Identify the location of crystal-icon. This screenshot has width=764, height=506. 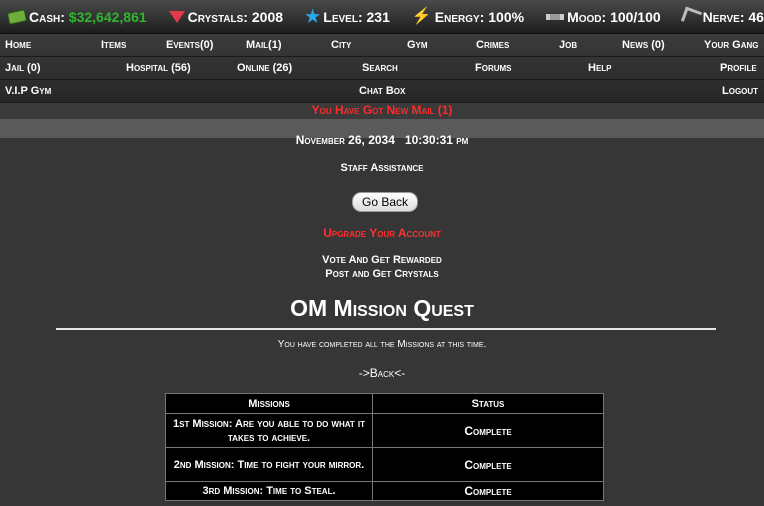
(176, 16).